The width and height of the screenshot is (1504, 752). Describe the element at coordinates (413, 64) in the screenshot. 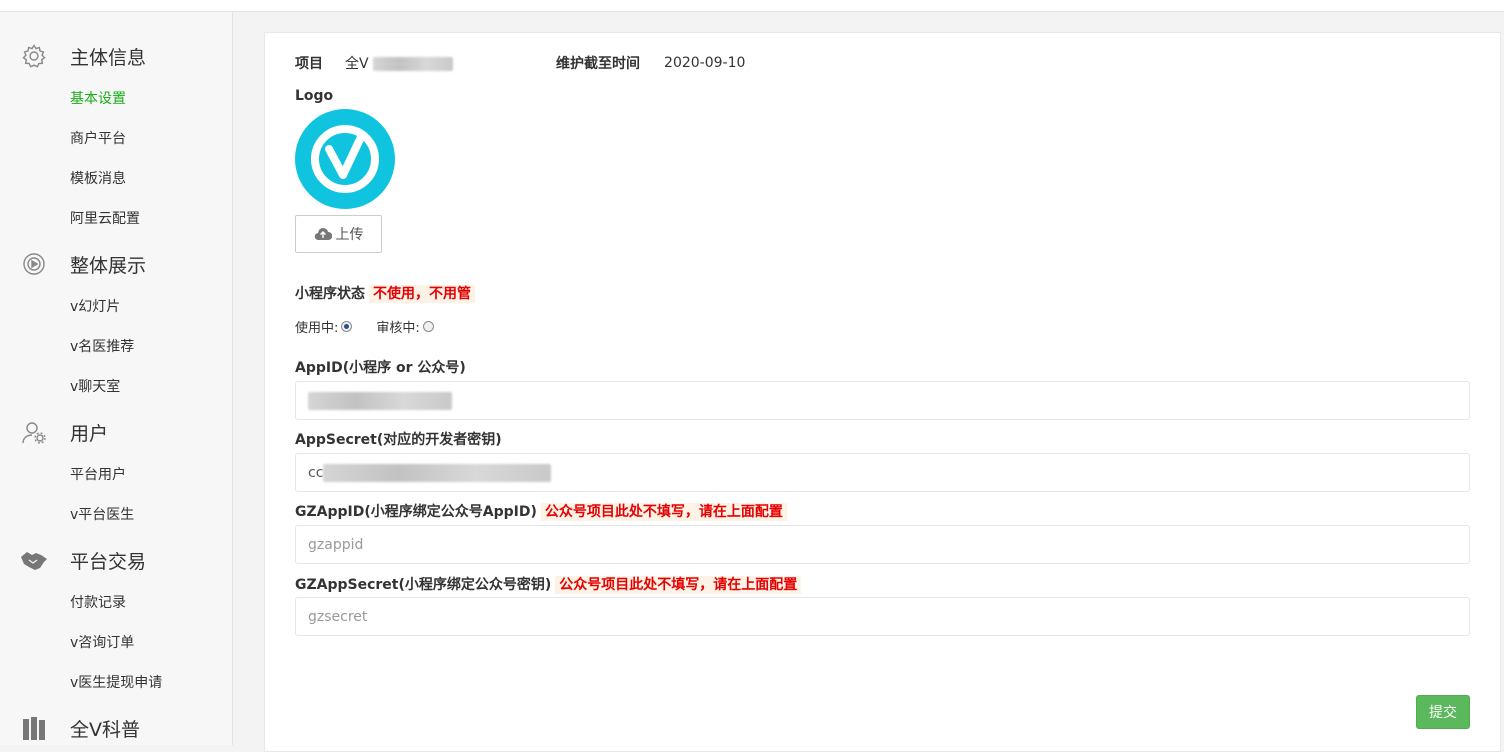

I see `redacted-project-name` at that location.